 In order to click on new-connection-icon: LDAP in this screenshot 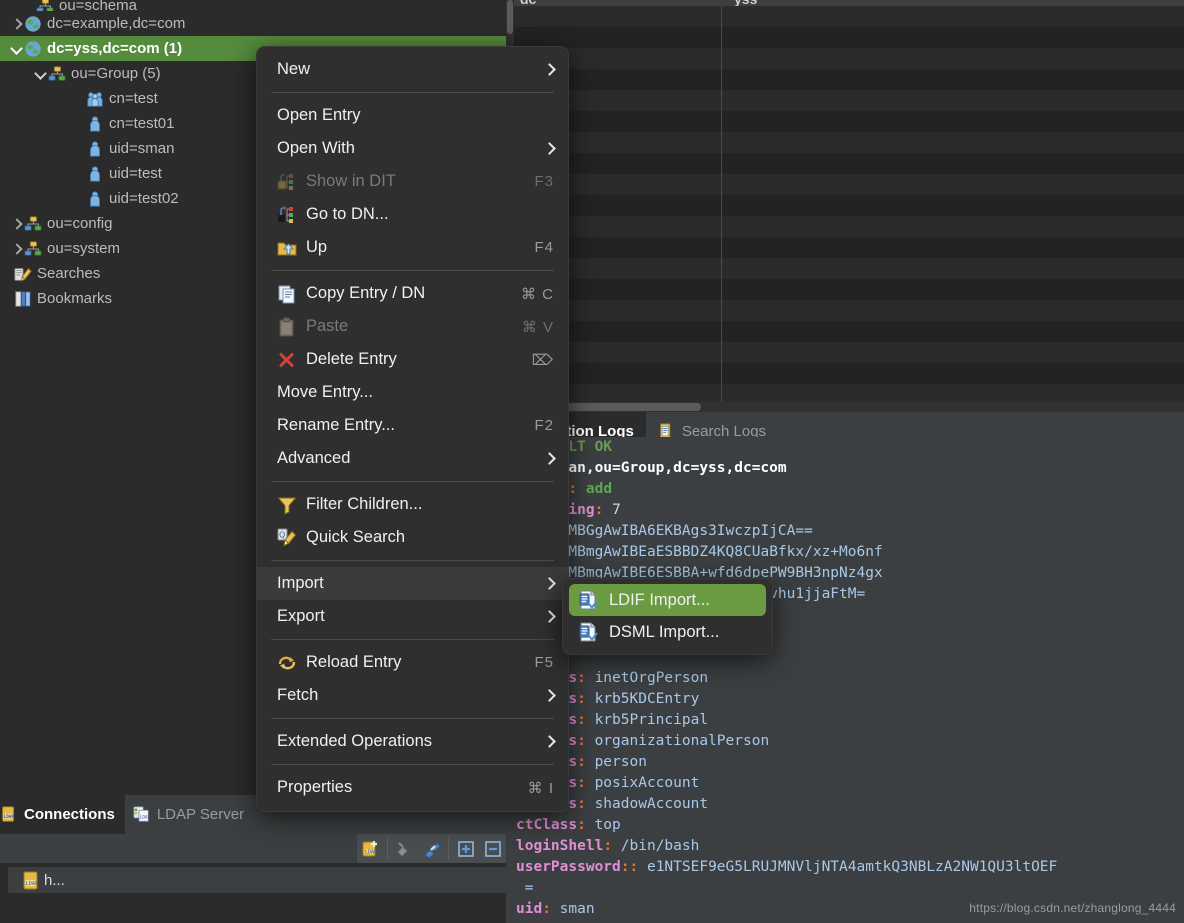, I will do `click(370, 848)`.